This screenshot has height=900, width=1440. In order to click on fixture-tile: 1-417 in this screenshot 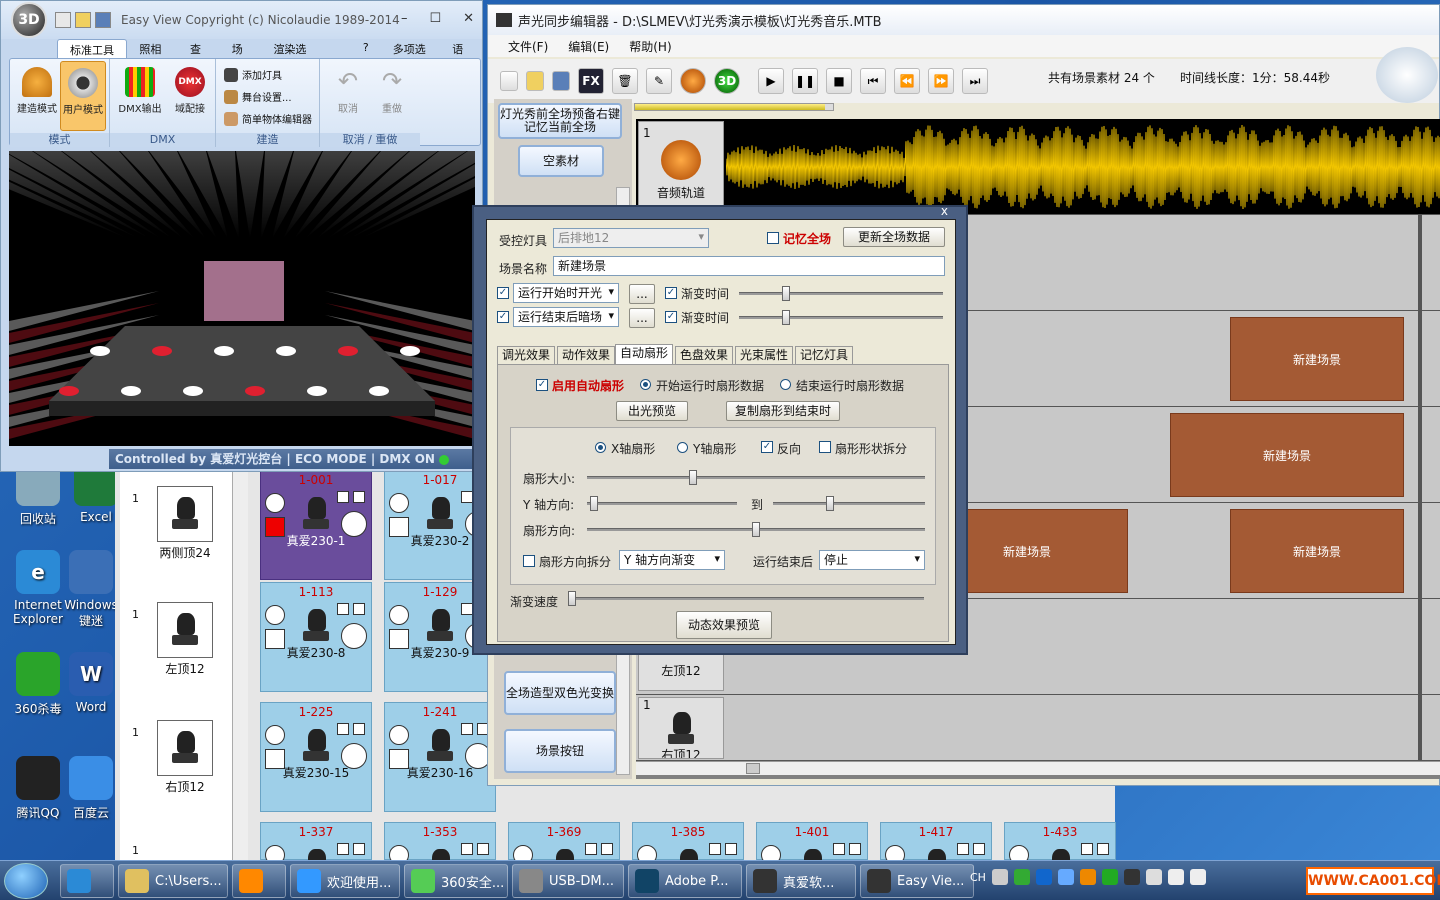, I will do `click(936, 855)`.